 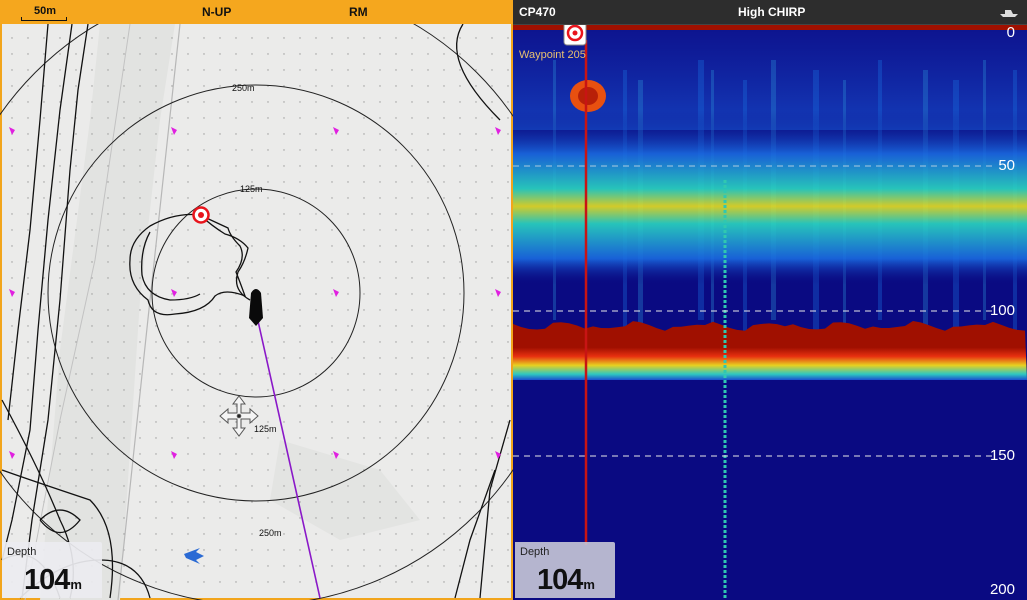 What do you see at coordinates (45, 11) in the screenshot?
I see `chart-scale: 50m` at bounding box center [45, 11].